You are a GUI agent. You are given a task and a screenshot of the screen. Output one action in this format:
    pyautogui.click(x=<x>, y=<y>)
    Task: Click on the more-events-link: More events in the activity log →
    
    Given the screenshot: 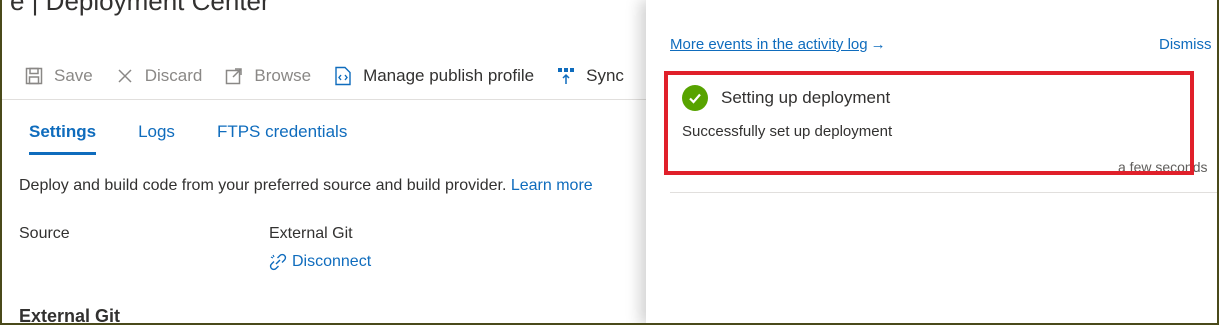 What is the action you would take?
    pyautogui.click(x=778, y=44)
    